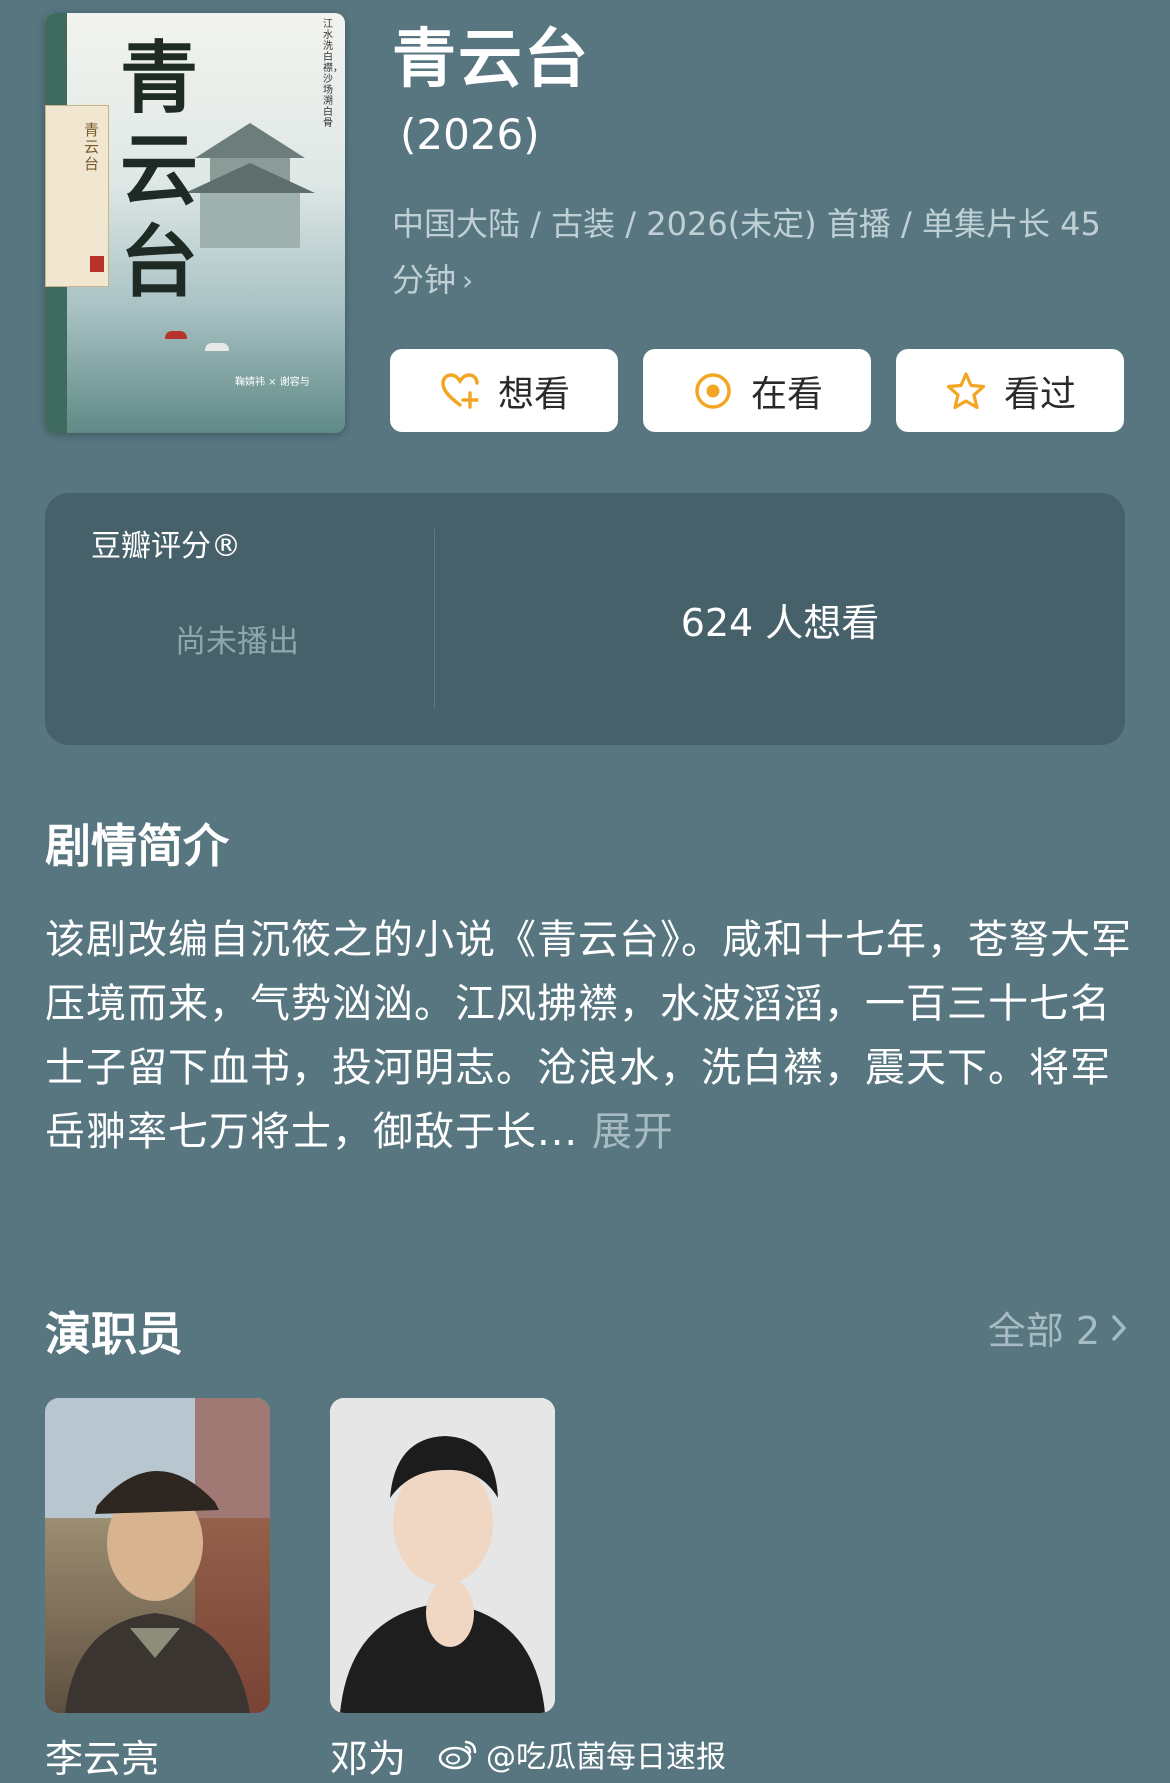 The height and width of the screenshot is (1783, 1170). What do you see at coordinates (633, 1132) in the screenshot?
I see `expand-link: 展开` at bounding box center [633, 1132].